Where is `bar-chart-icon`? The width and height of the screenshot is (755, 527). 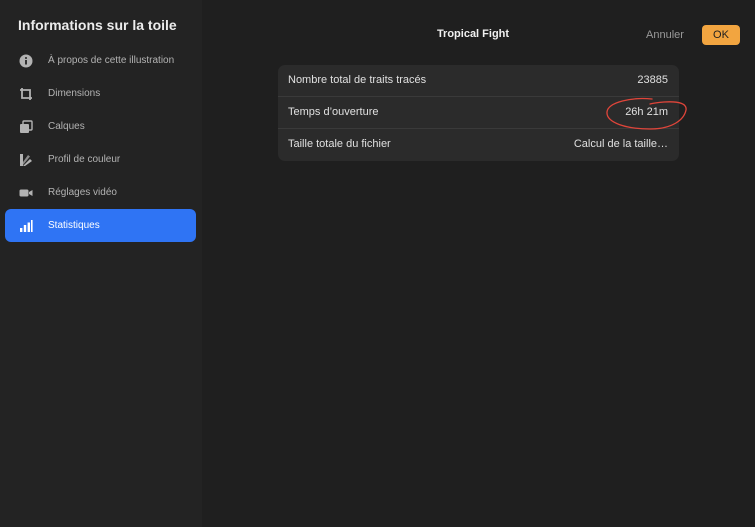 bar-chart-icon is located at coordinates (26, 226).